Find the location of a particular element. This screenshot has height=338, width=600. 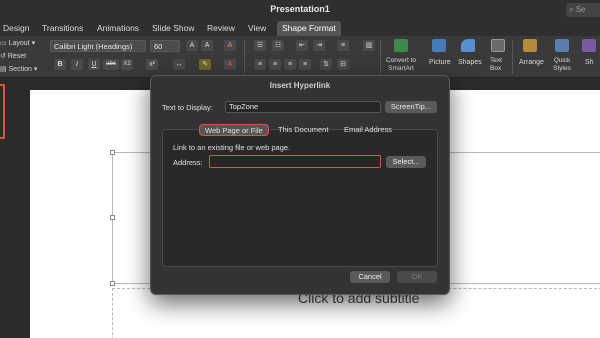

justify-icon: ≡ is located at coordinates (305, 64).